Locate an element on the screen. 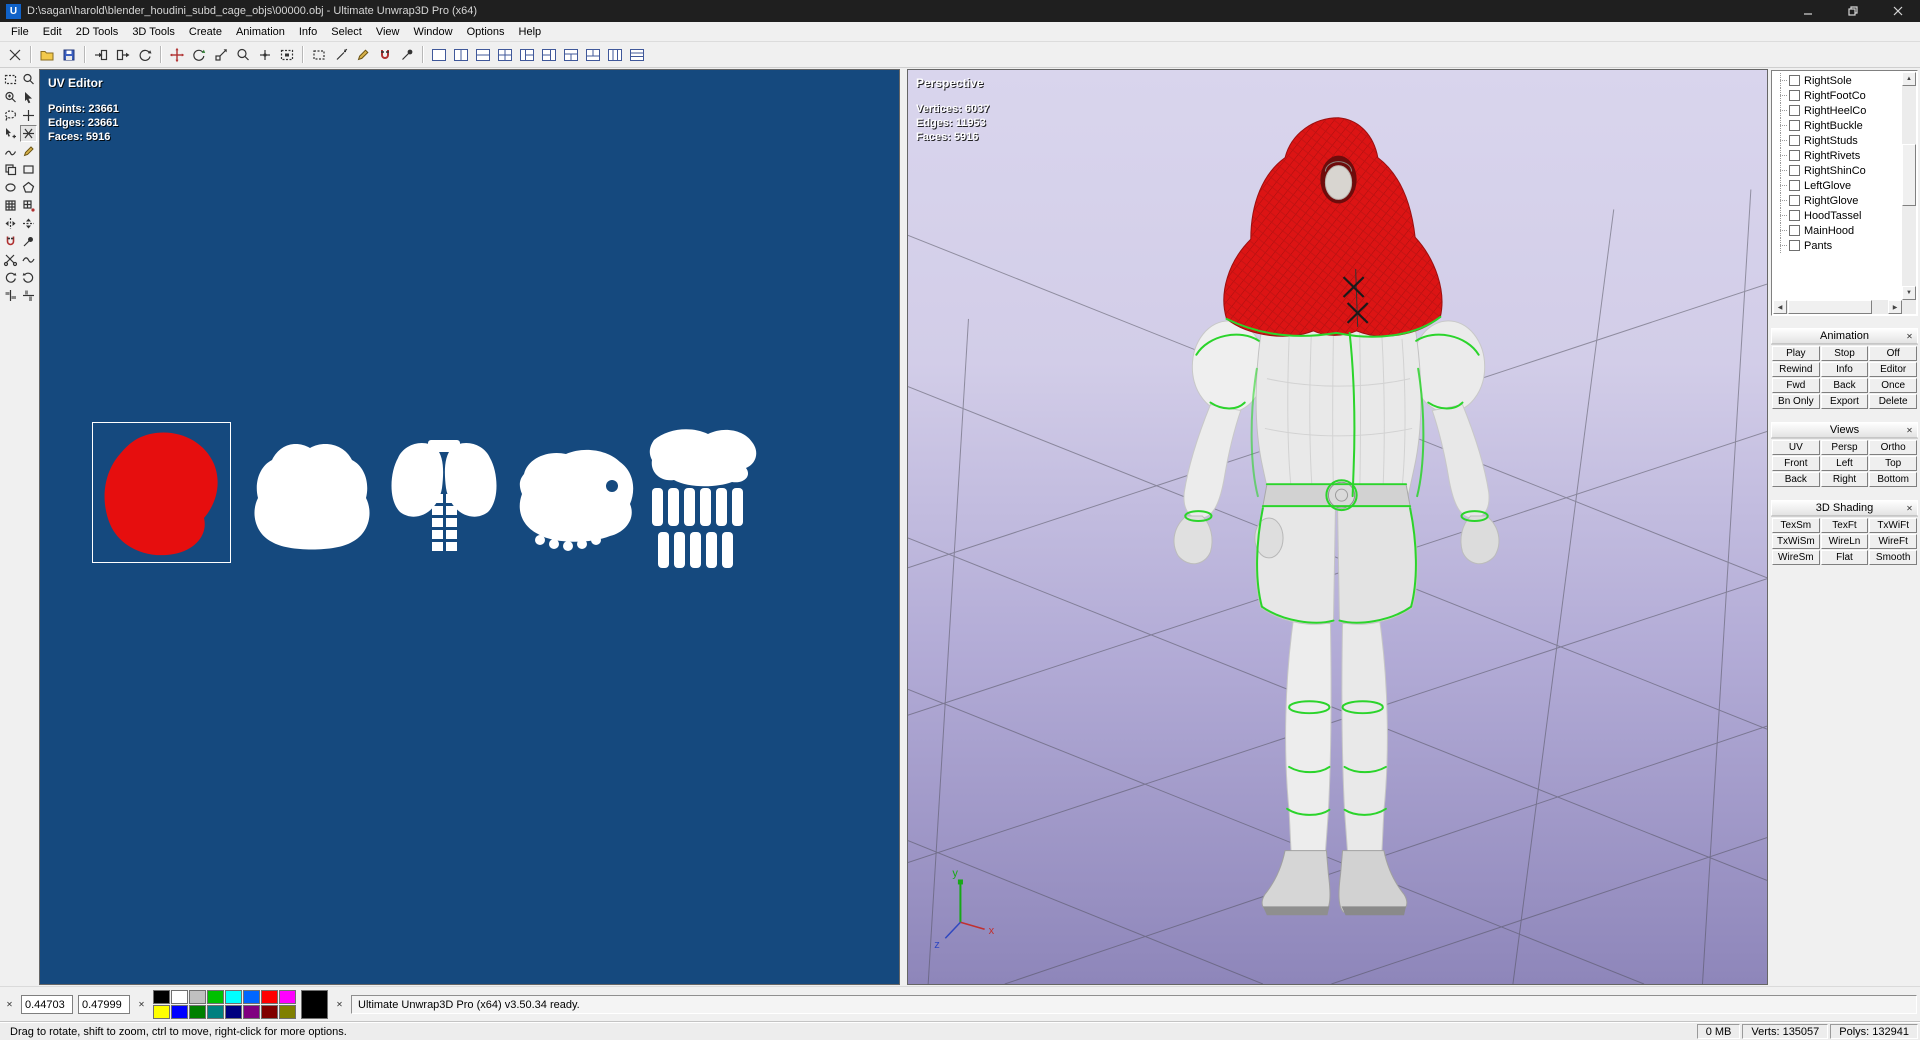 The width and height of the screenshot is (1920, 1040). polygon-tool is located at coordinates (28, 187).